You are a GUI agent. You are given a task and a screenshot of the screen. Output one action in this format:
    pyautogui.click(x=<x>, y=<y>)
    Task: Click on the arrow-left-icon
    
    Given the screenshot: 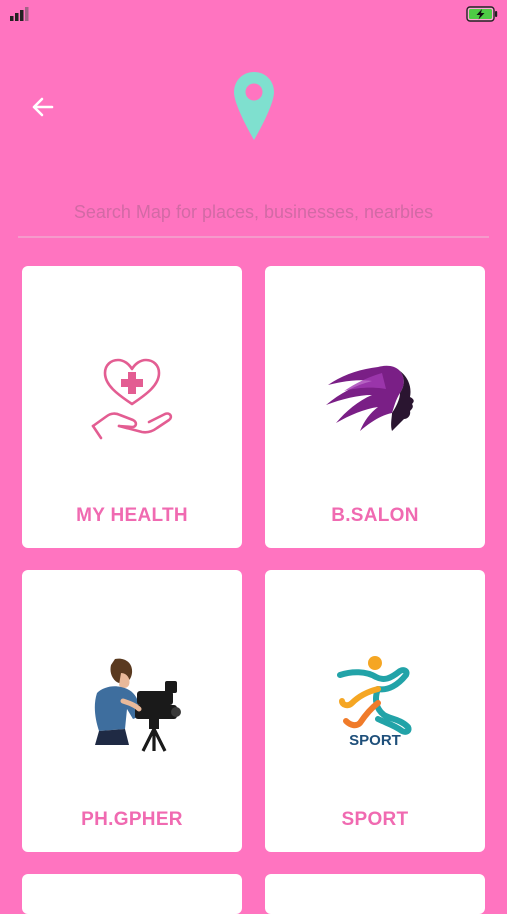 What is the action you would take?
    pyautogui.click(x=43, y=107)
    